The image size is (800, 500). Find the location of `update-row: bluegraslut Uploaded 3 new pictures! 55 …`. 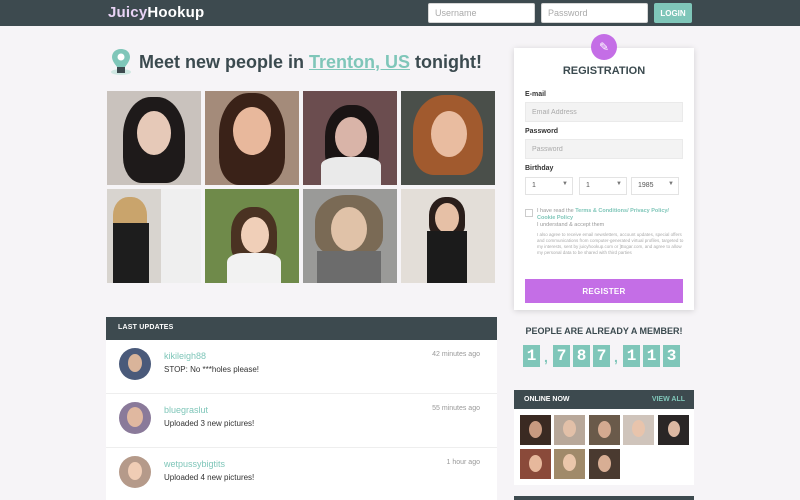

update-row: bluegraslut Uploaded 3 new pictures! 55 … is located at coordinates (301, 421).